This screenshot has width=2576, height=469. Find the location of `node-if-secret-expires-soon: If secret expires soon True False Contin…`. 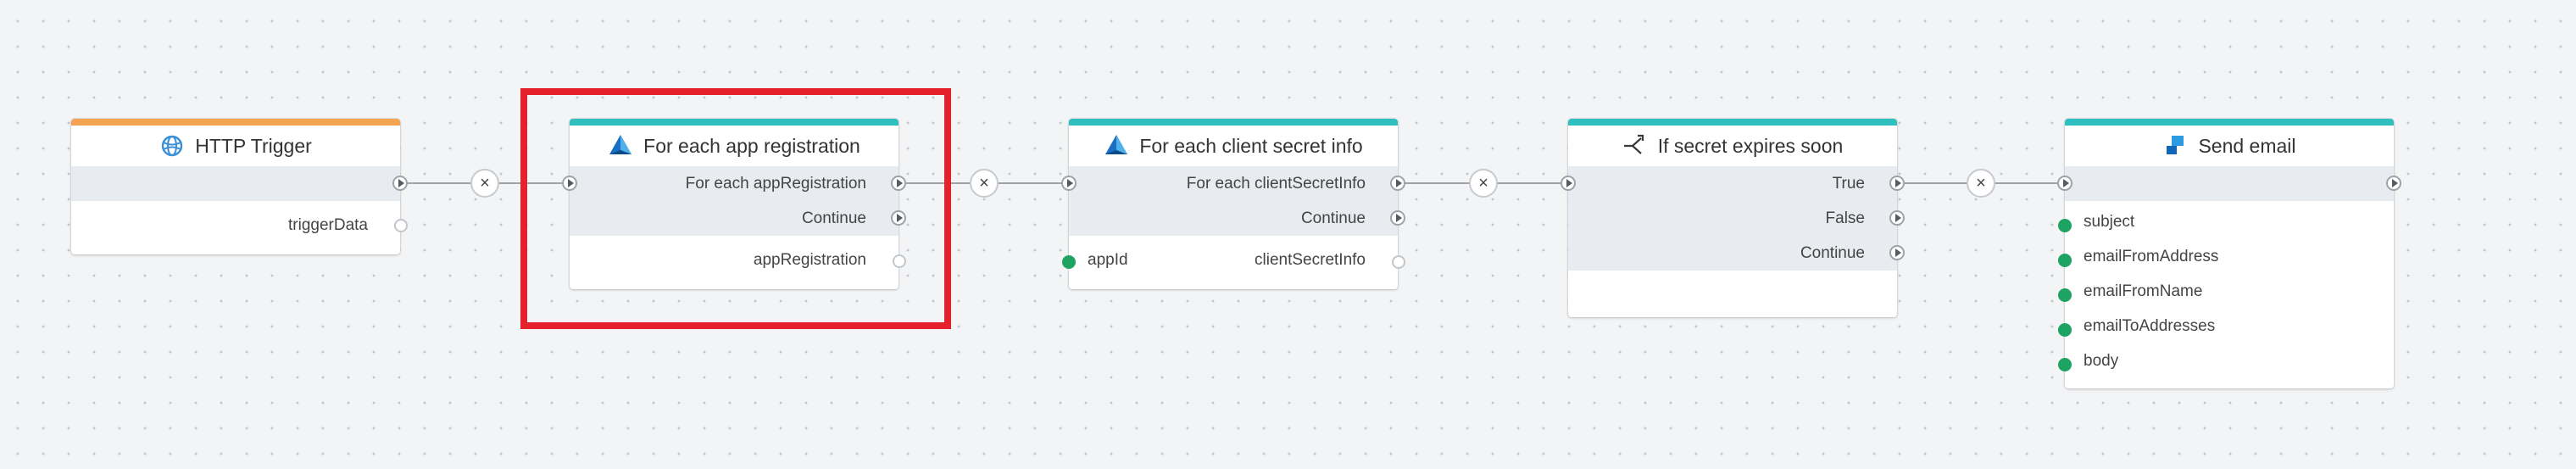

node-if-secret-expires-soon: If secret expires soon True False Contin… is located at coordinates (1732, 218).